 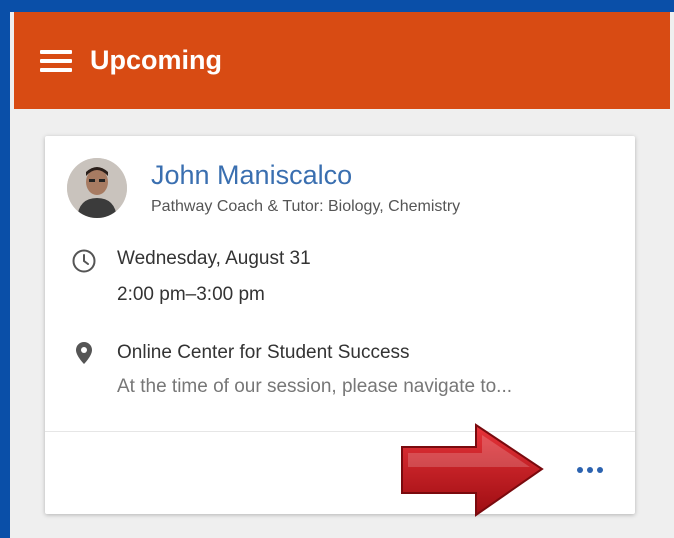 I want to click on appointment-date: Wednesday, August 31, so click(x=214, y=258).